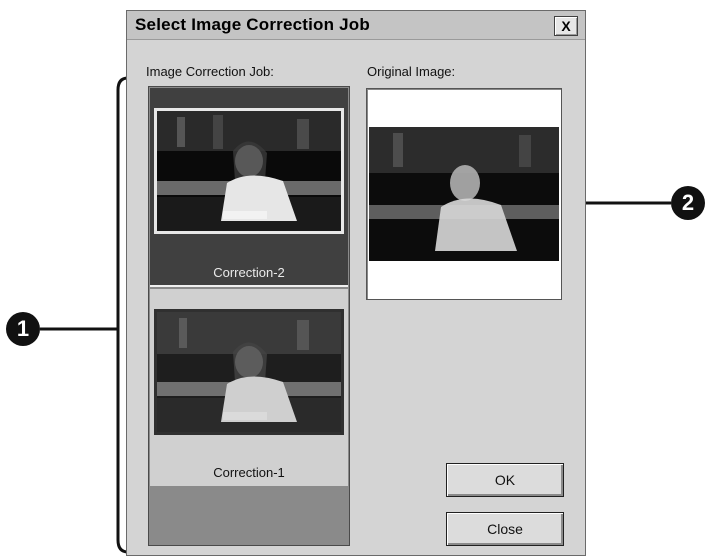  I want to click on ok-button: OK, so click(505, 480).